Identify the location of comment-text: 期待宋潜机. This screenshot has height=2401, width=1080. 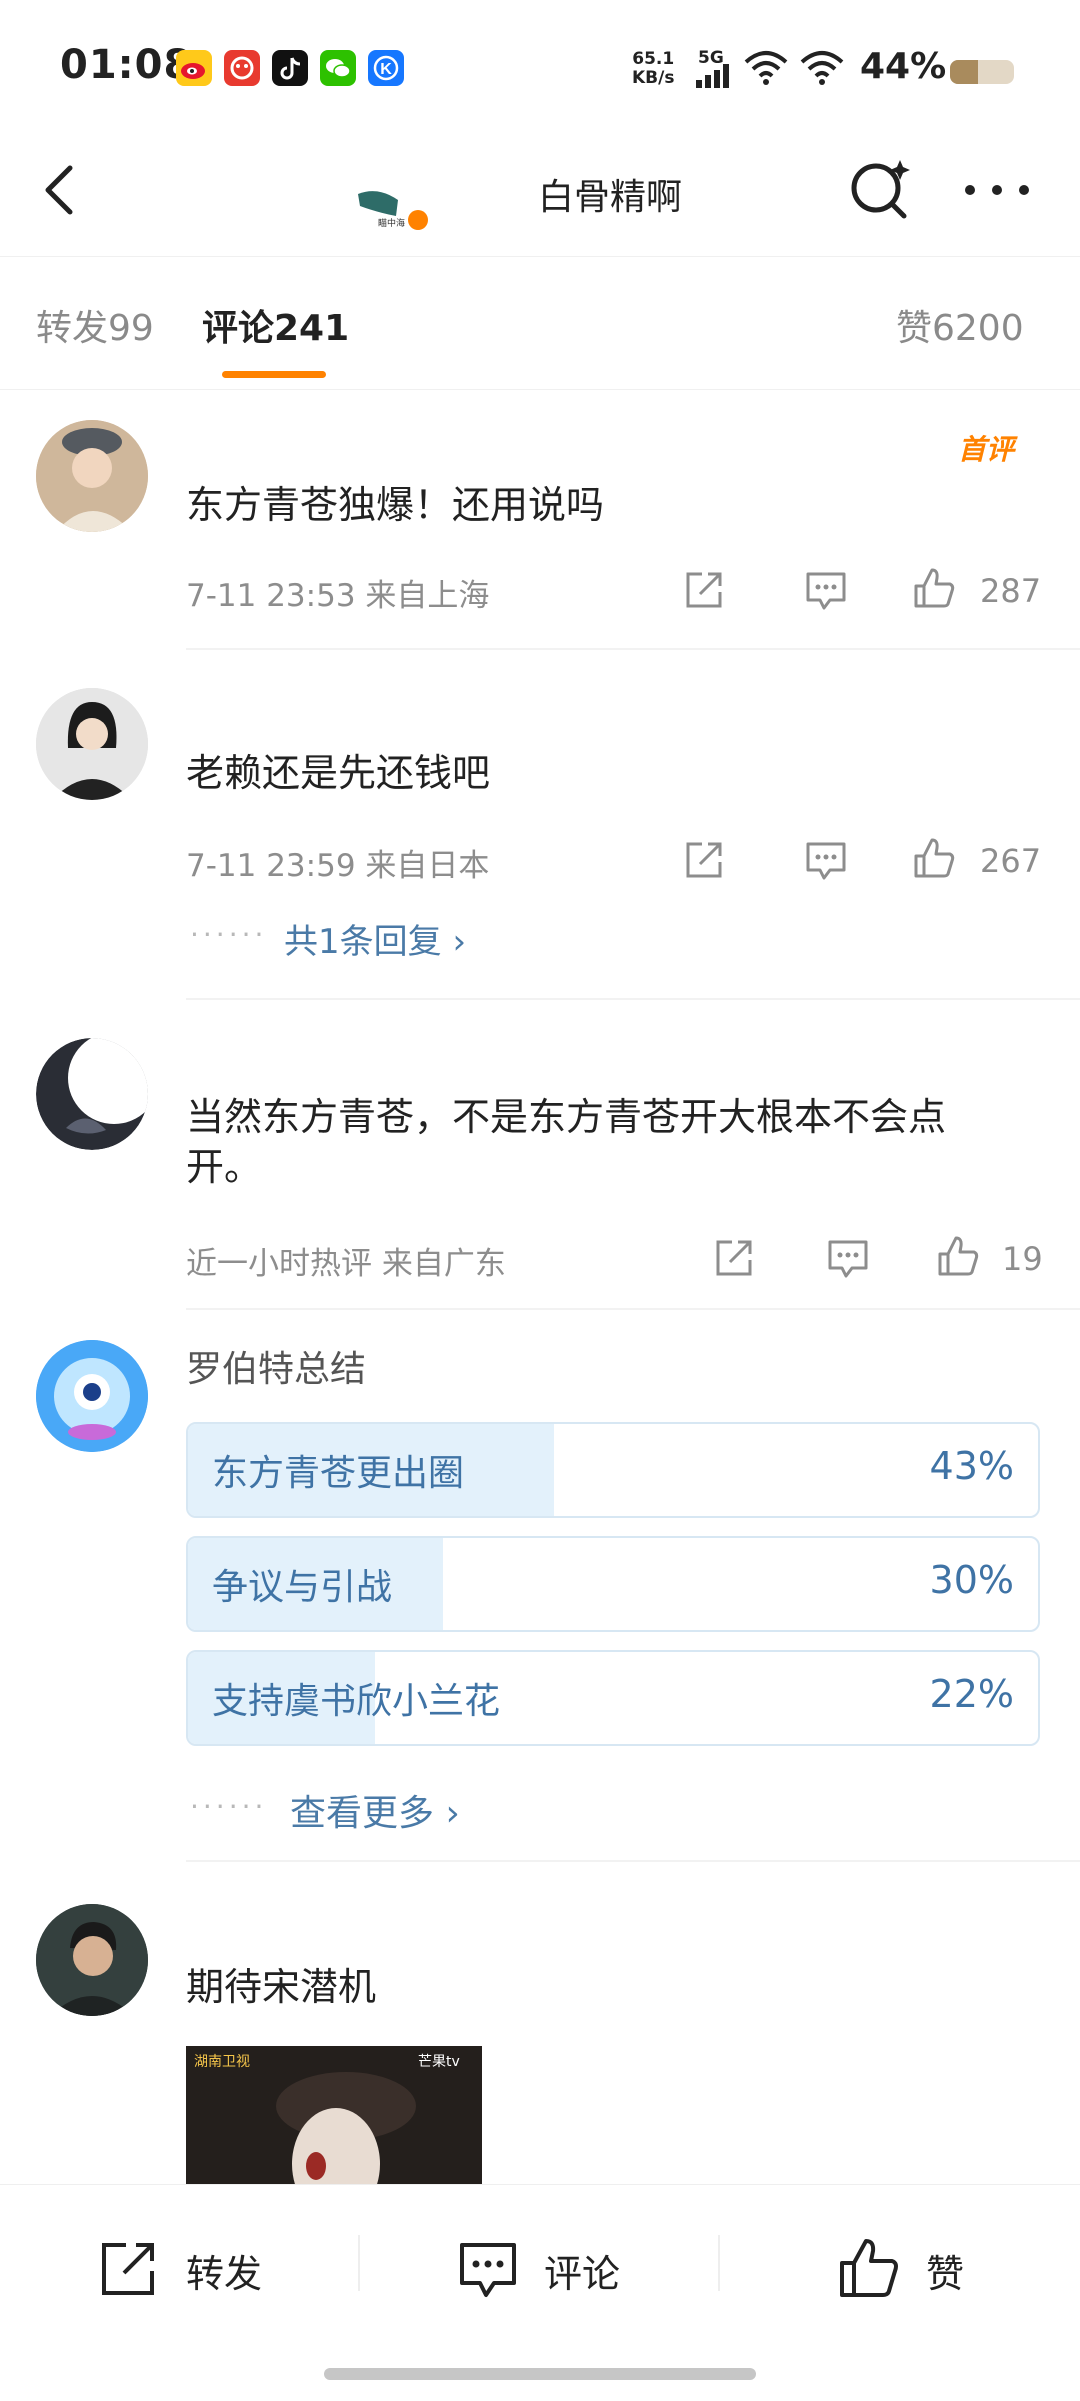
(281, 1987).